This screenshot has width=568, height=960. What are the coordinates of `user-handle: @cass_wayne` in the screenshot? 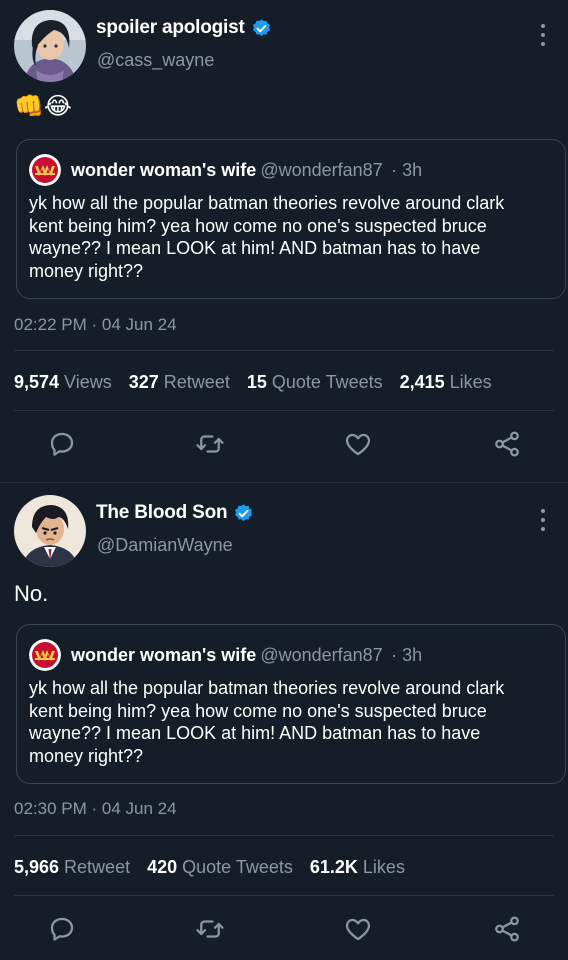 It's located at (155, 60).